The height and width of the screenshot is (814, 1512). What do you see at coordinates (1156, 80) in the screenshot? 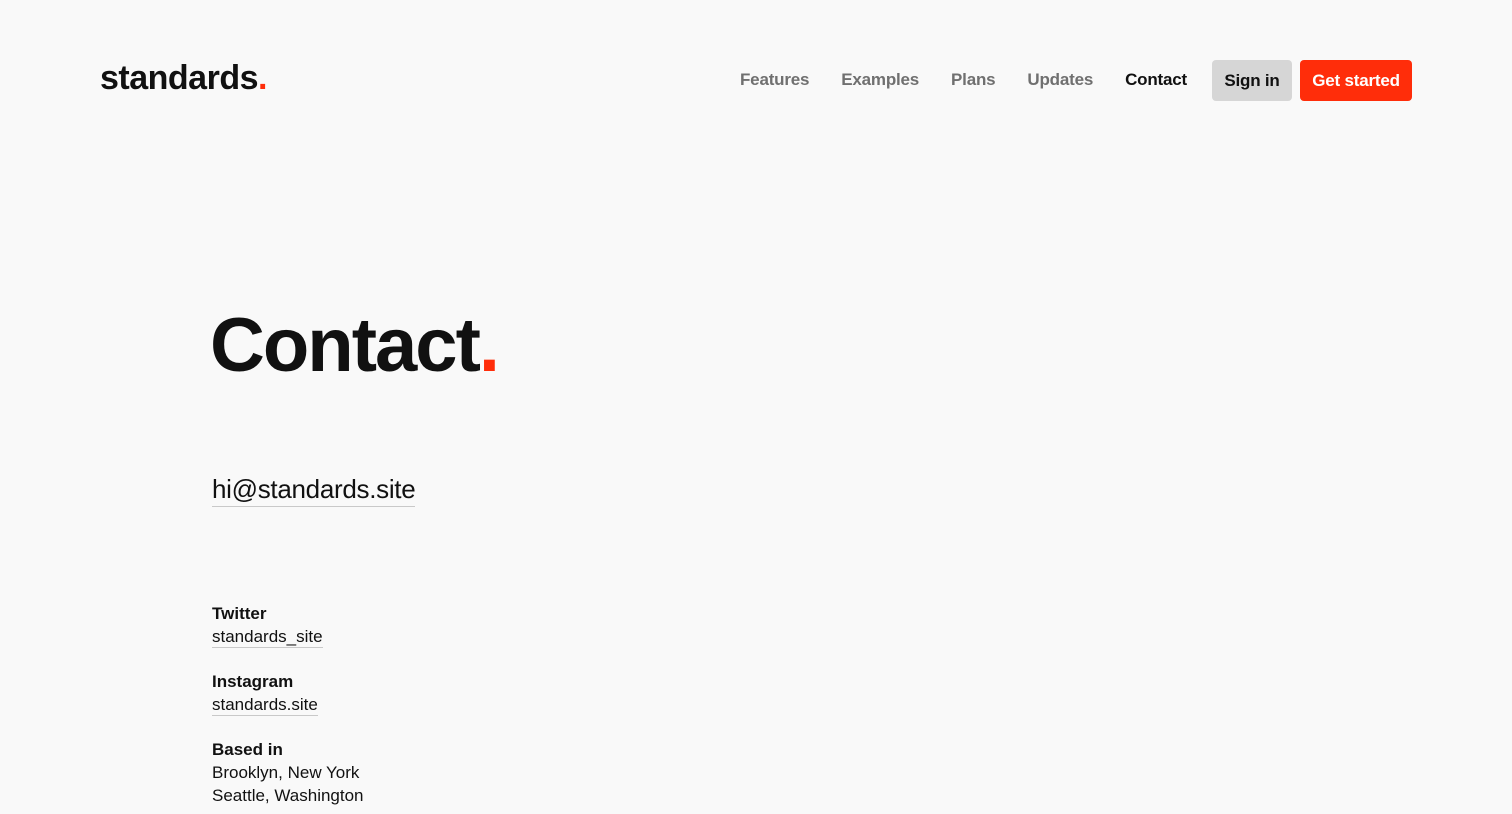
I see `nav-contact: Contact` at bounding box center [1156, 80].